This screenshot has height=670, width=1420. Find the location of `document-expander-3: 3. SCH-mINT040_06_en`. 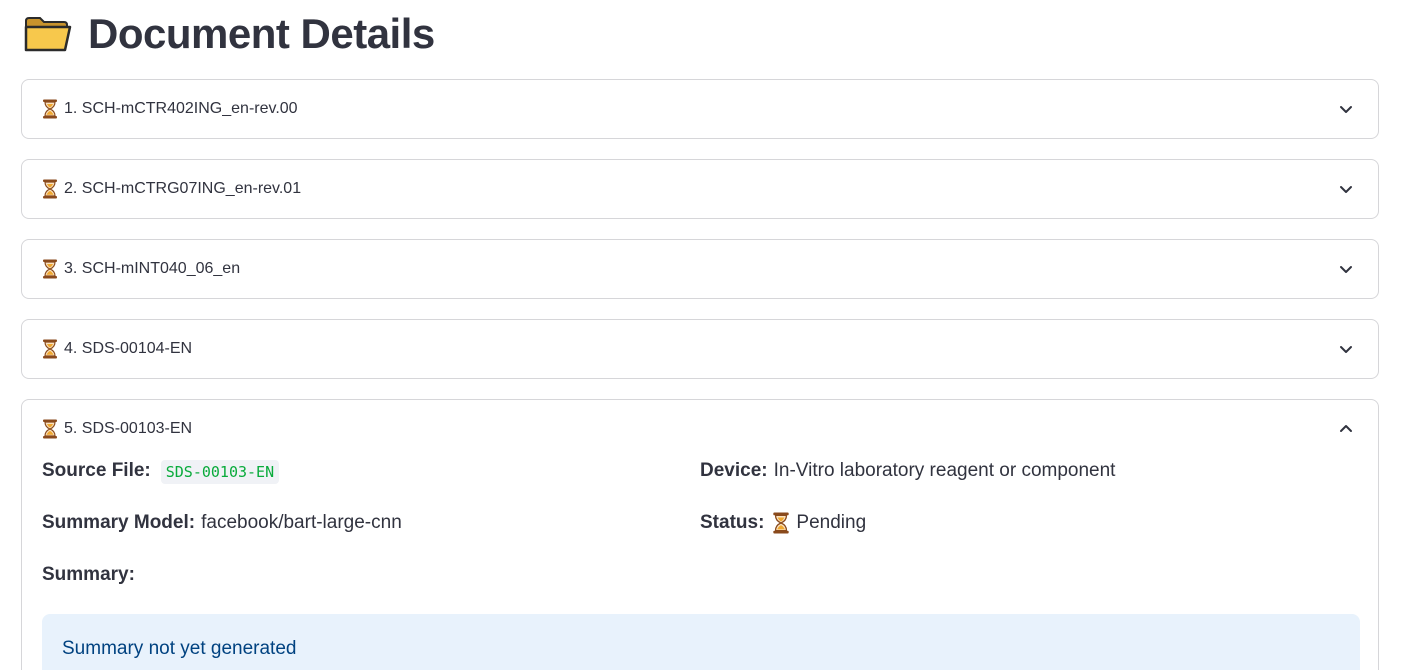

document-expander-3: 3. SCH-mINT040_06_en is located at coordinates (700, 269).